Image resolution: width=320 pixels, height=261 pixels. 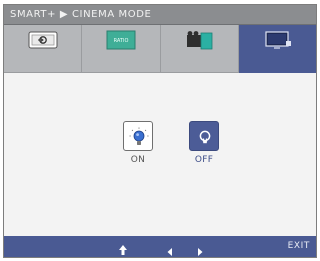 I want to click on monitor-settings-icon, so click(x=278, y=40).